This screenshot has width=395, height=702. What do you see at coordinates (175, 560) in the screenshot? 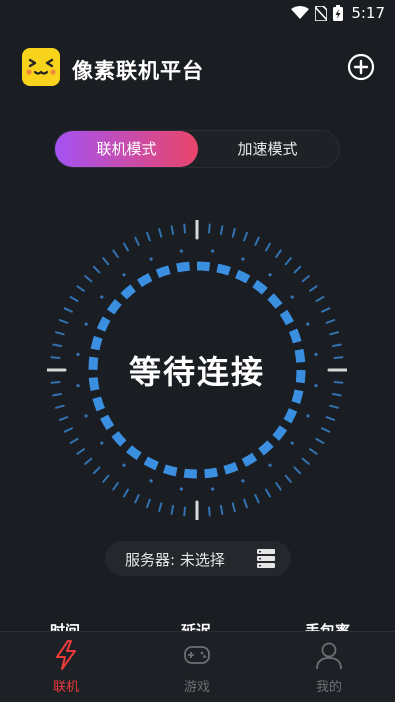
I see `server-label: 服务器: 未选择` at bounding box center [175, 560].